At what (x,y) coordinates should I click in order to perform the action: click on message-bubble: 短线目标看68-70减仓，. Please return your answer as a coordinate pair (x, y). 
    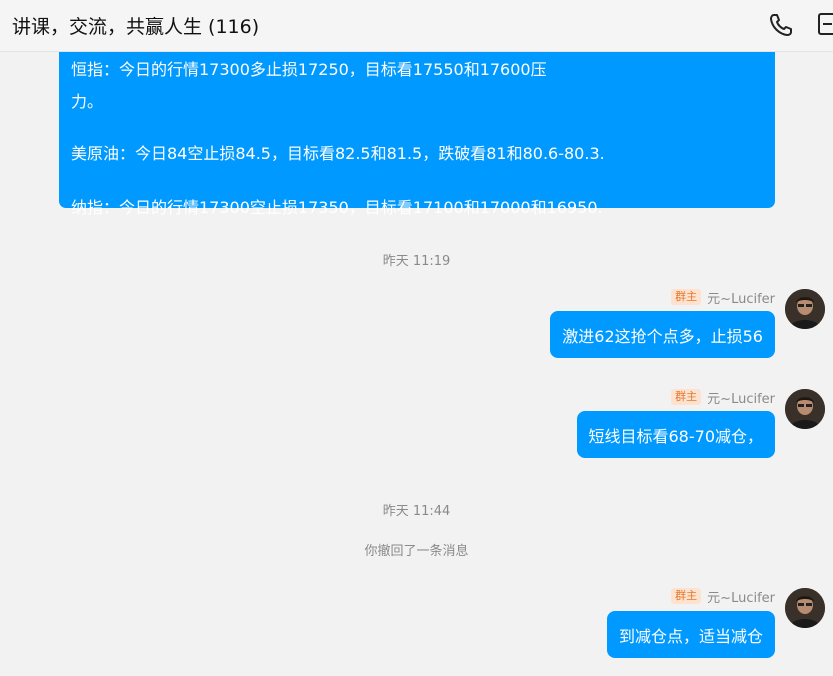
    Looking at the image, I should click on (675, 434).